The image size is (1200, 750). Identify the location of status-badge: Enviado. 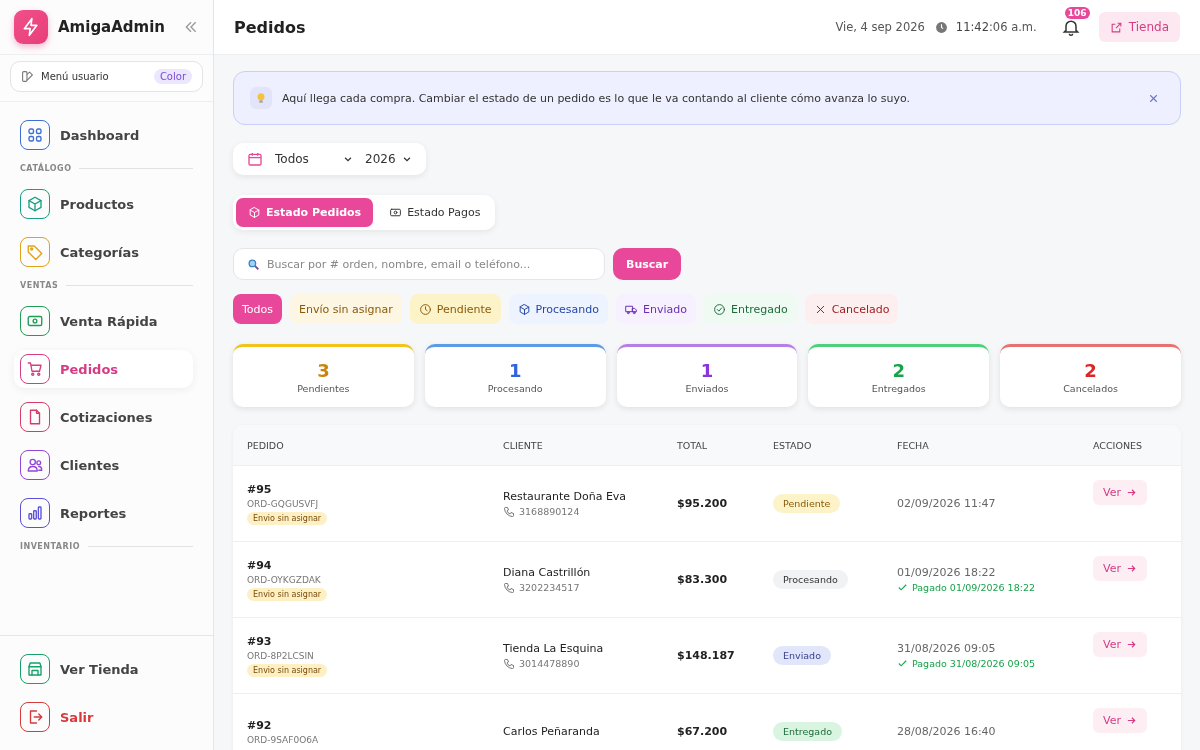
(802, 655).